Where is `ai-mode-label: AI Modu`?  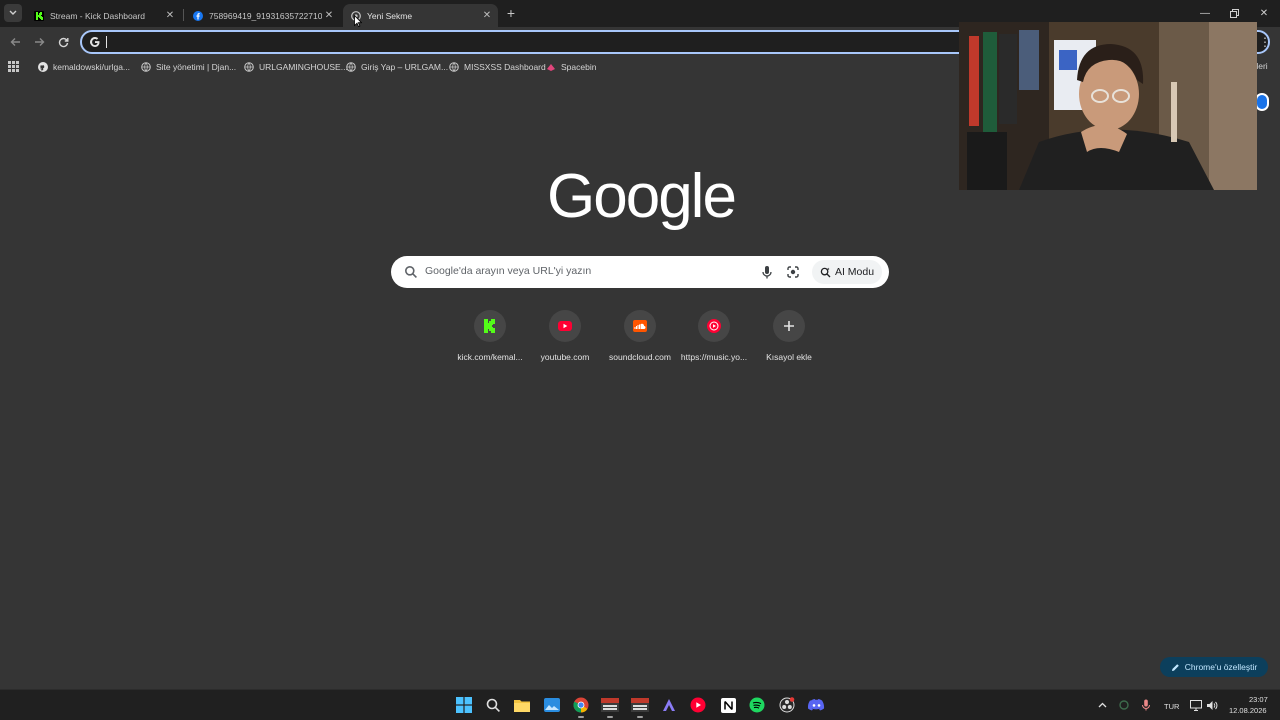 ai-mode-label: AI Modu is located at coordinates (854, 272).